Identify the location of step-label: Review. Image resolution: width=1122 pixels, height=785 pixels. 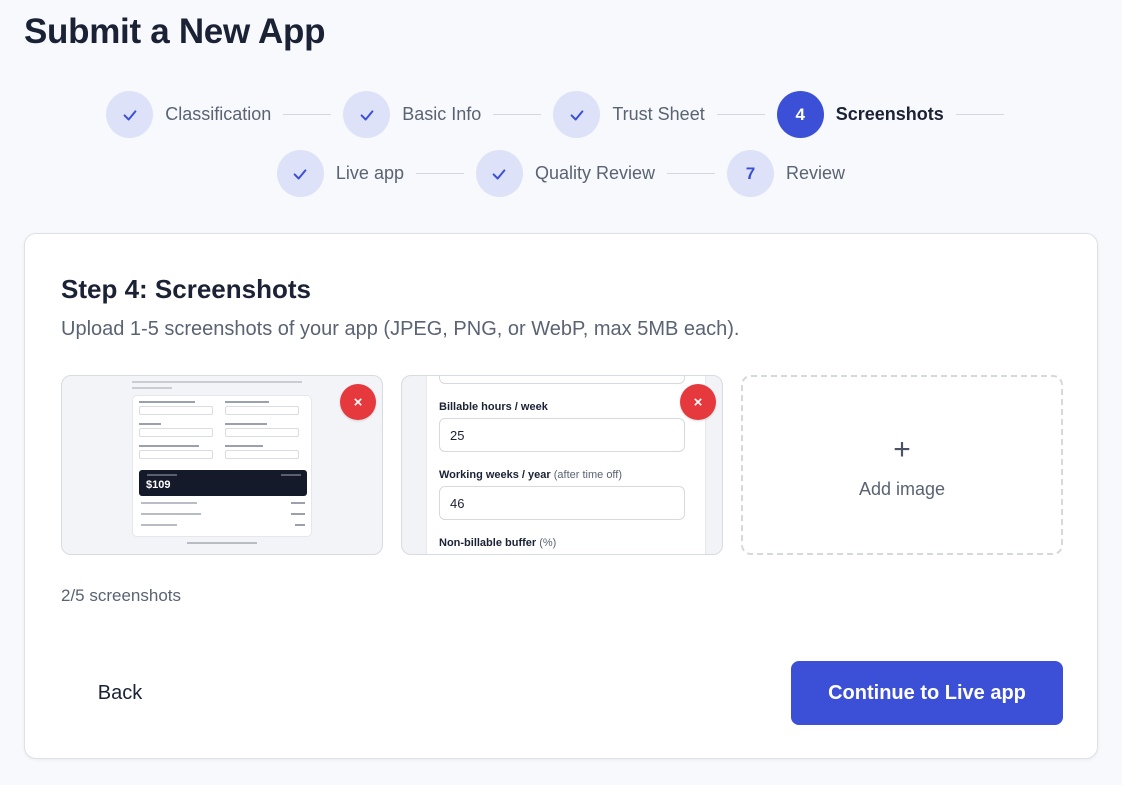
(816, 173).